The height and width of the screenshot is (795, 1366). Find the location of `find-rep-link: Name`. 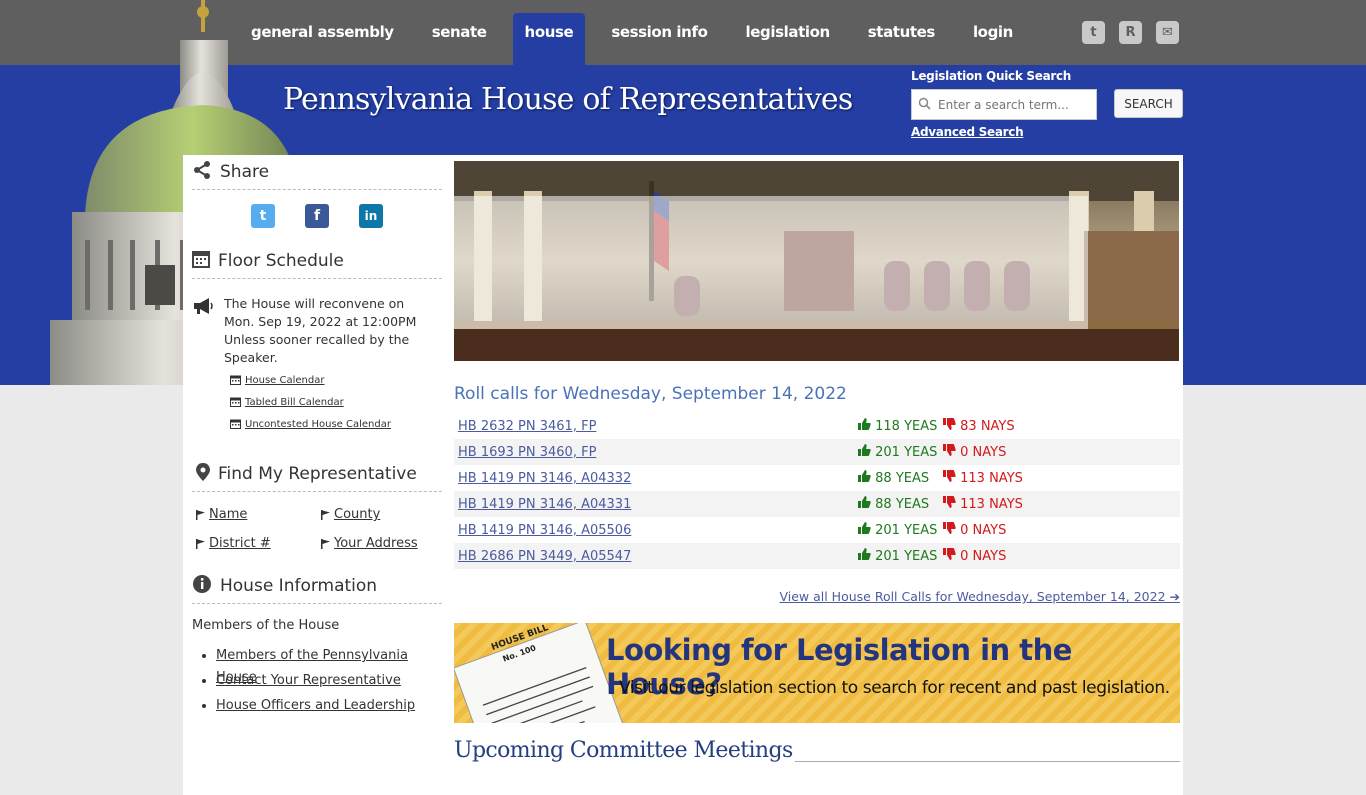

find-rep-link: Name is located at coordinates (258, 514).